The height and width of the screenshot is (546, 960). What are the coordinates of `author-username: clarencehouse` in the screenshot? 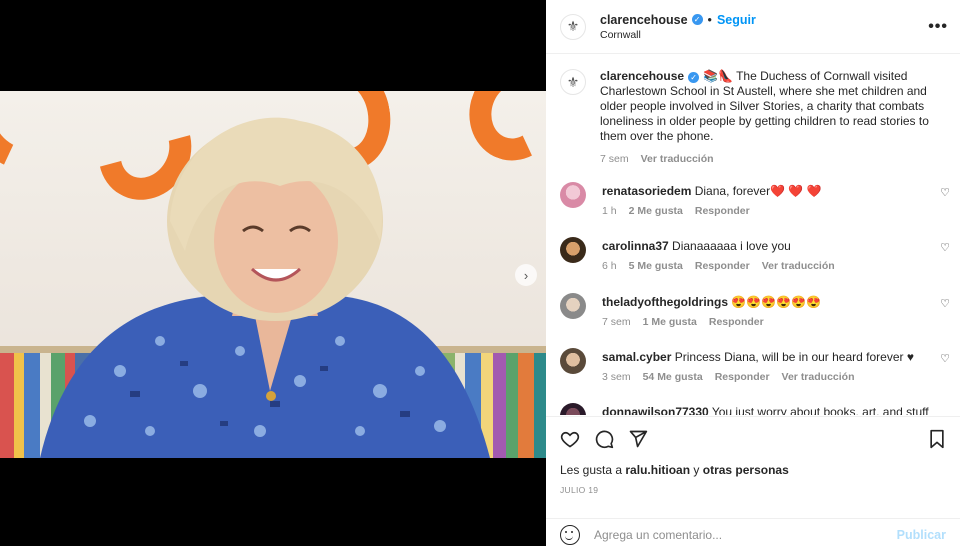 It's located at (644, 20).